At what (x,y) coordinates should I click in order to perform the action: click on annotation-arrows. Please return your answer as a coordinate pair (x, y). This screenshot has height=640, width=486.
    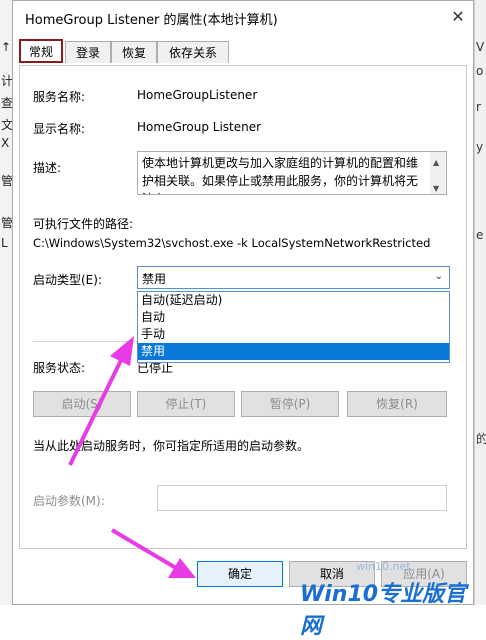
    Looking at the image, I should click on (132, 457).